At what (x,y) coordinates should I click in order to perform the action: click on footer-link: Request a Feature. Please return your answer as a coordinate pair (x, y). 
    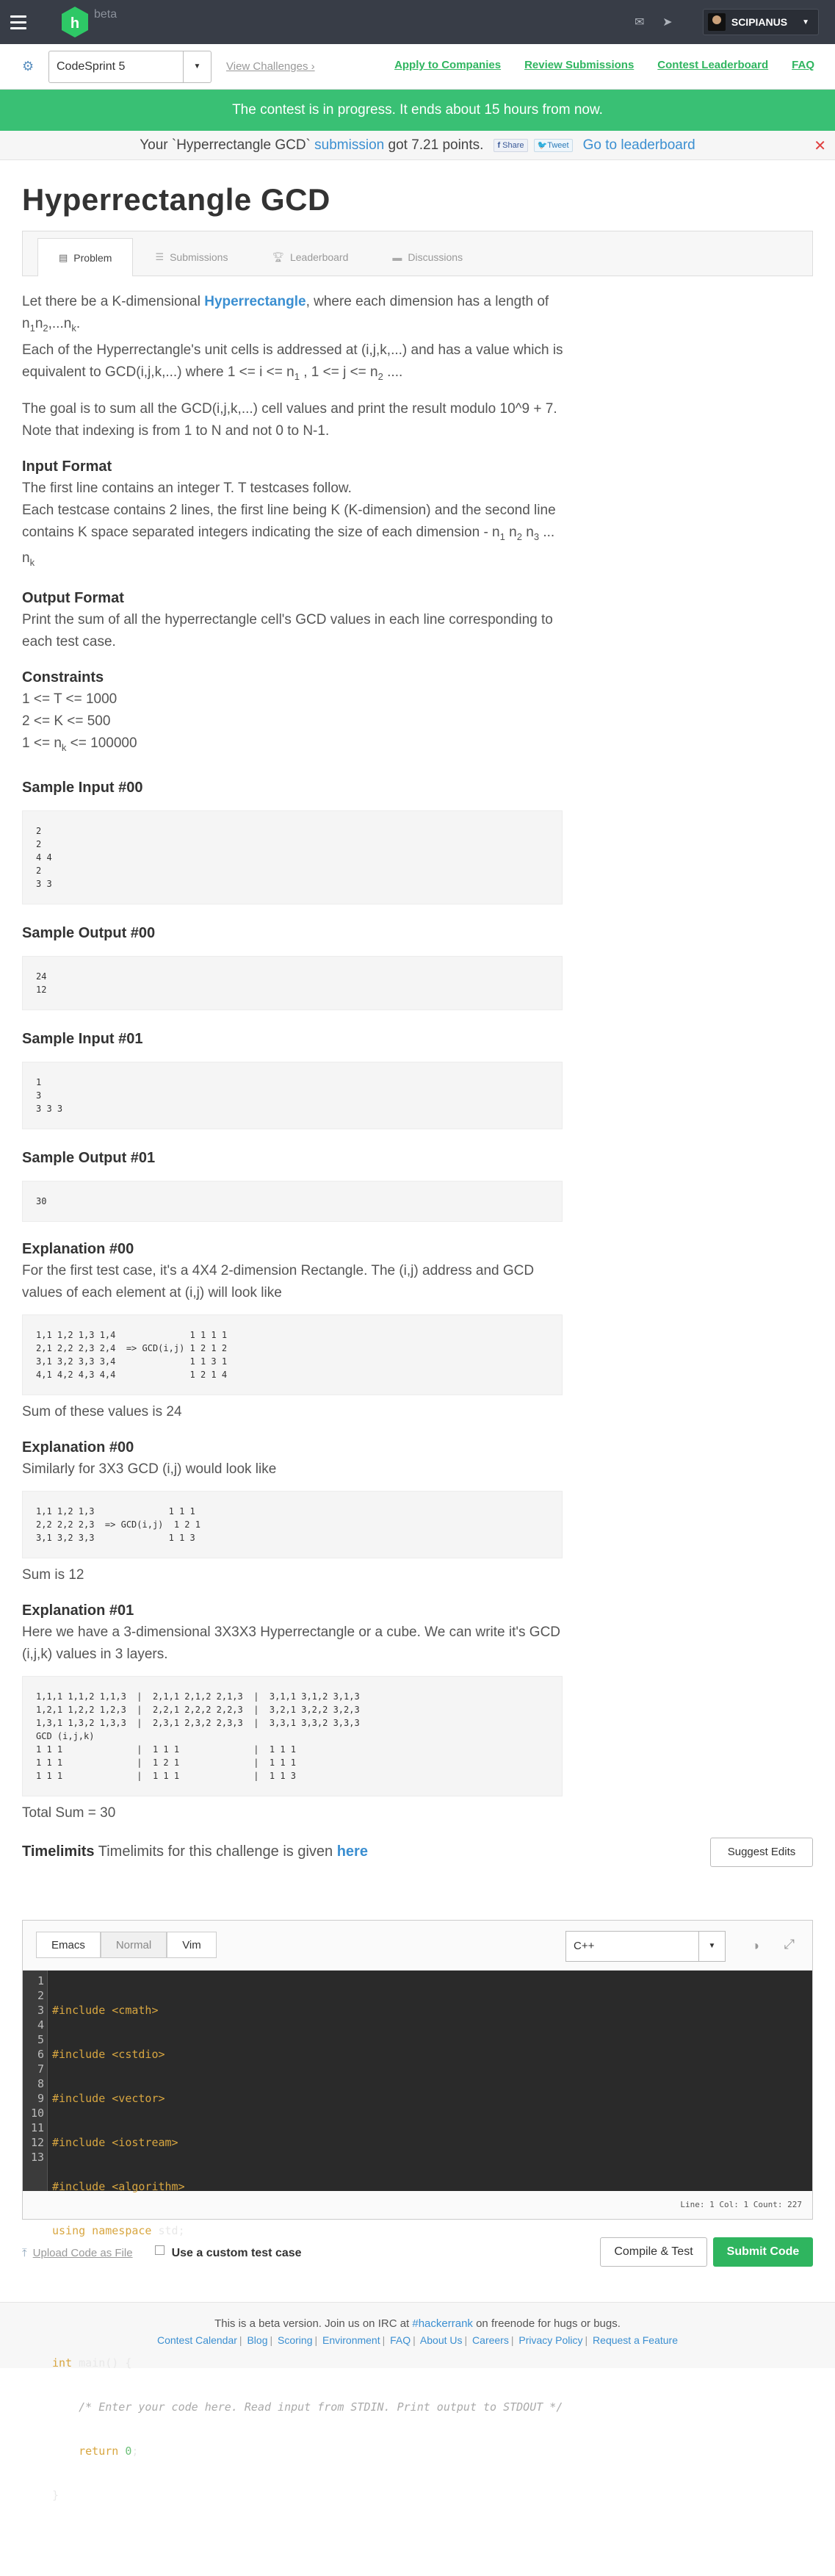
    Looking at the image, I should click on (635, 2340).